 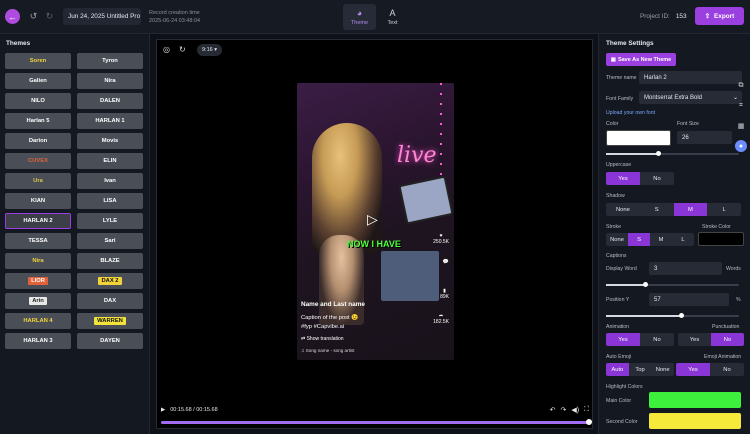 I want to click on progress-bar, so click(x=376, y=422).